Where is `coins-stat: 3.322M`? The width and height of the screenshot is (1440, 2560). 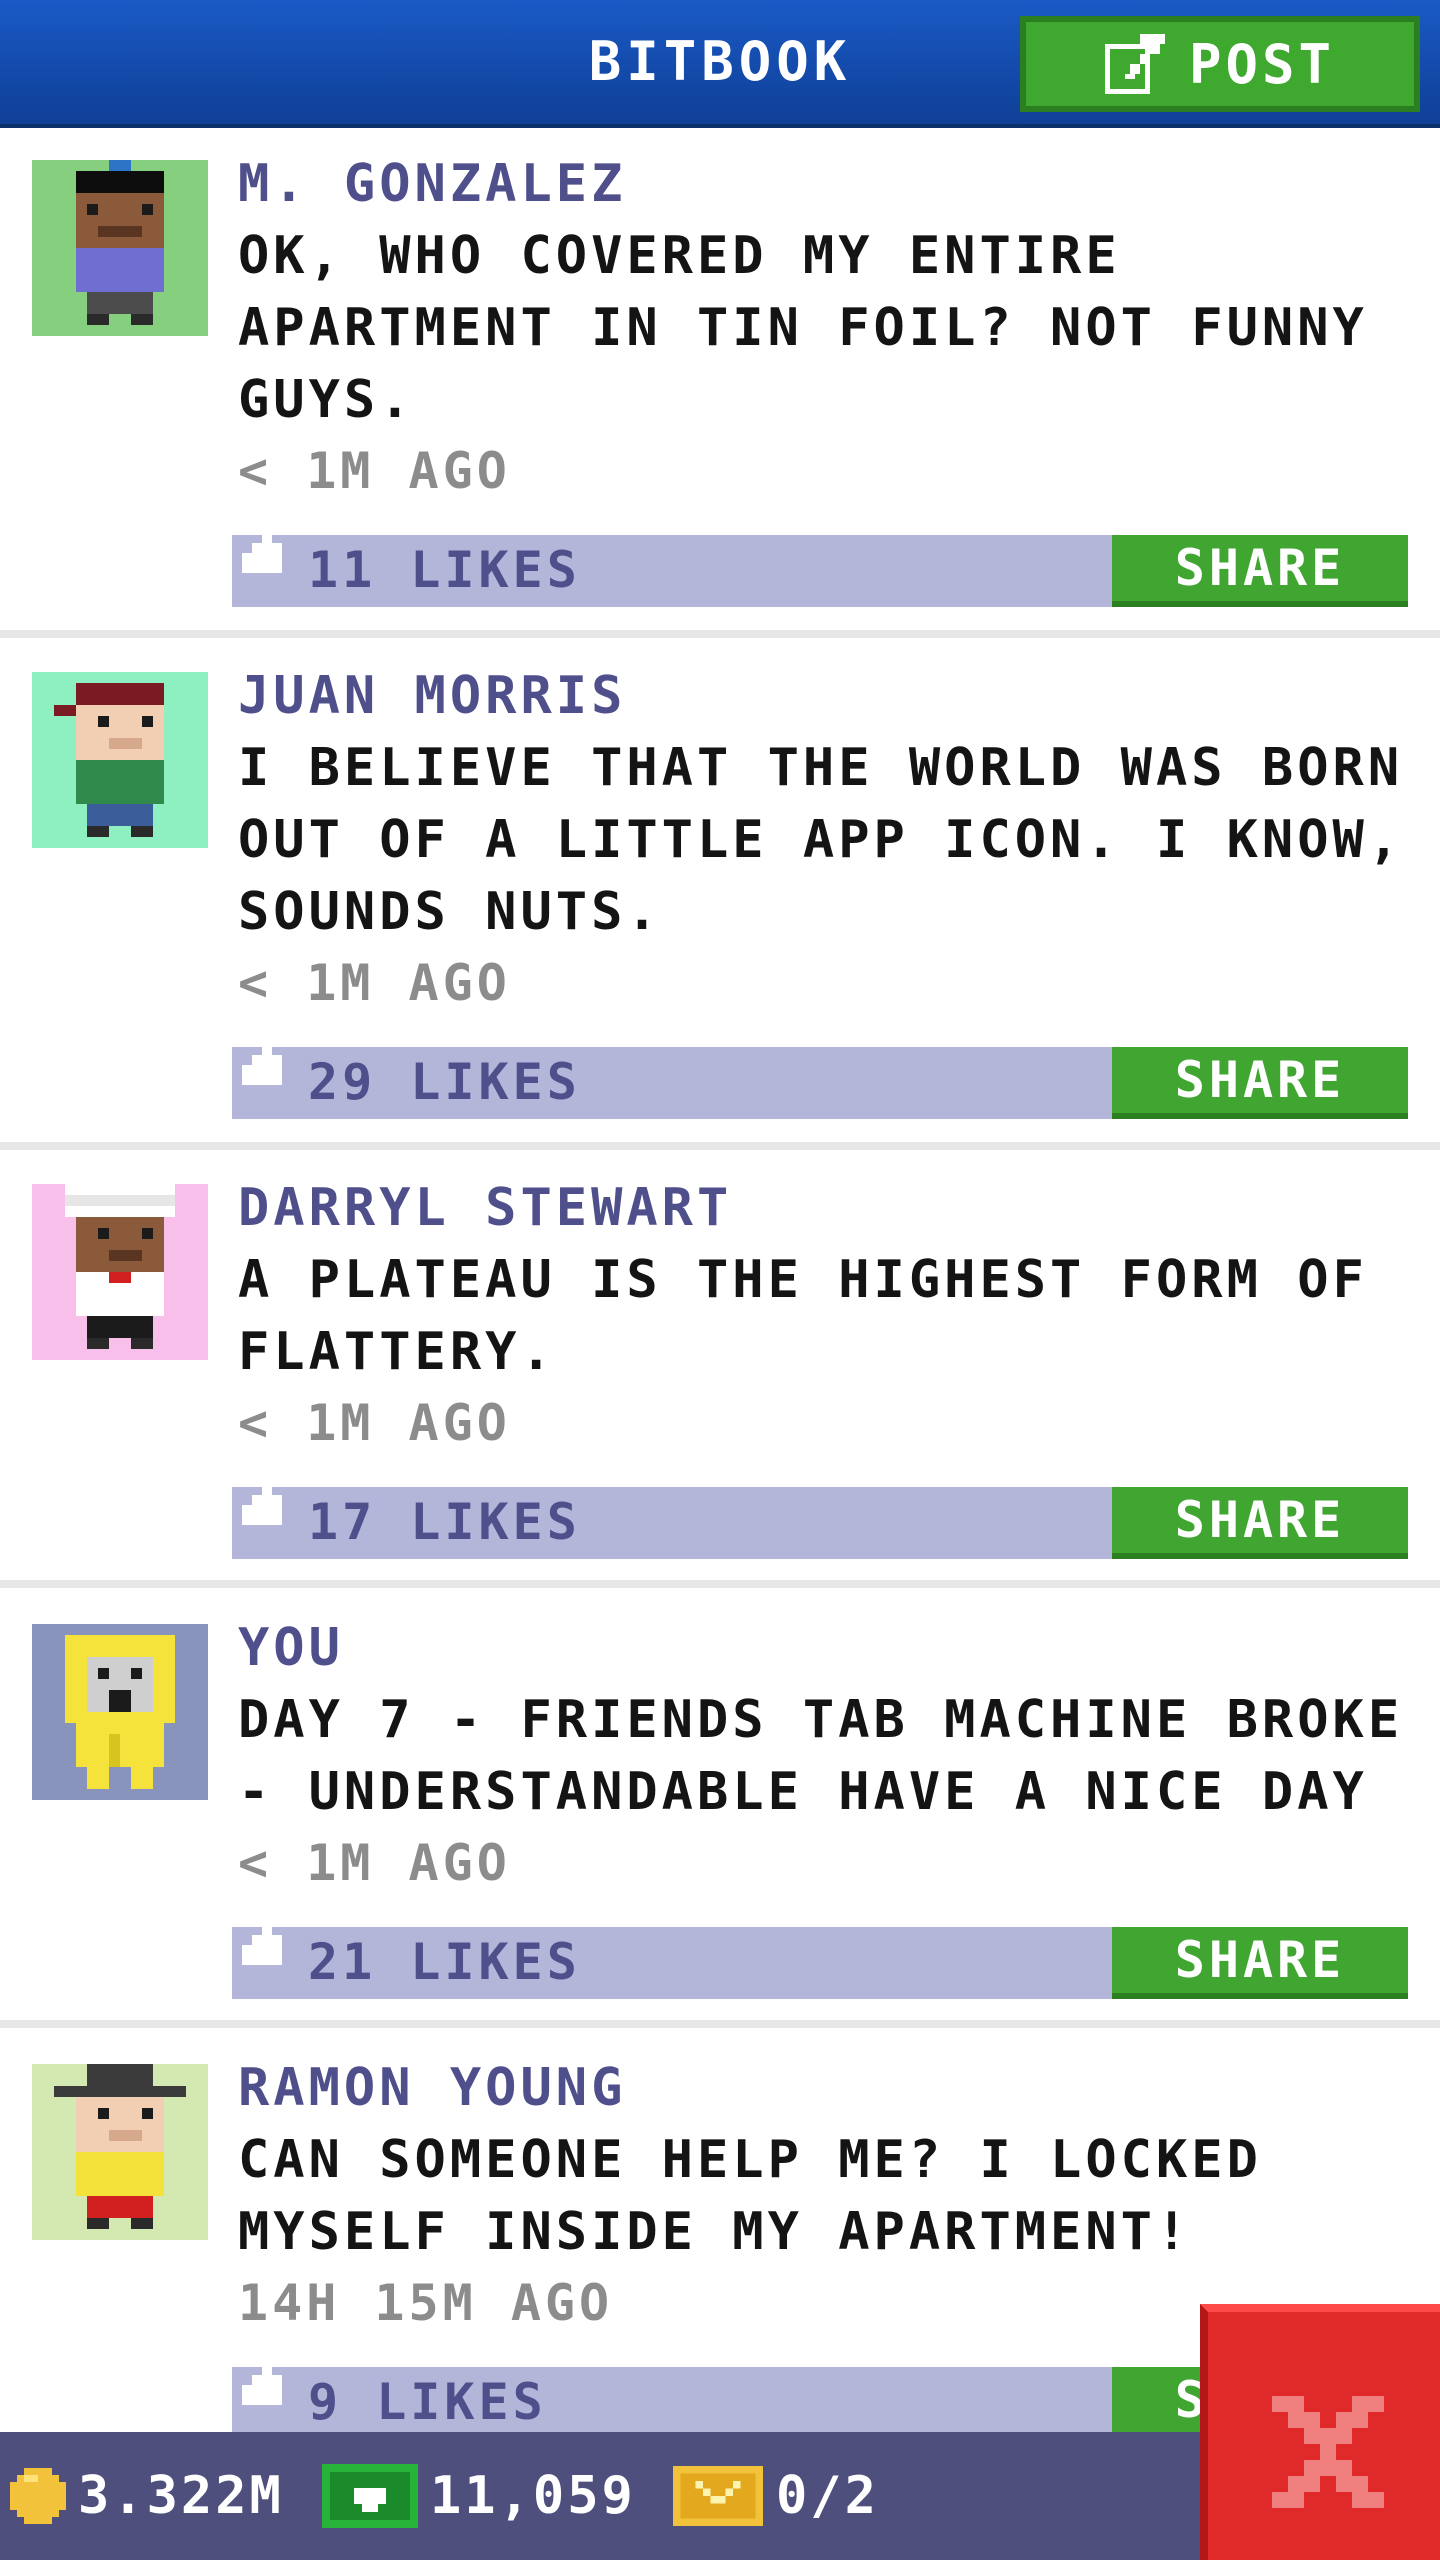 coins-stat: 3.322M is located at coordinates (147, 2496).